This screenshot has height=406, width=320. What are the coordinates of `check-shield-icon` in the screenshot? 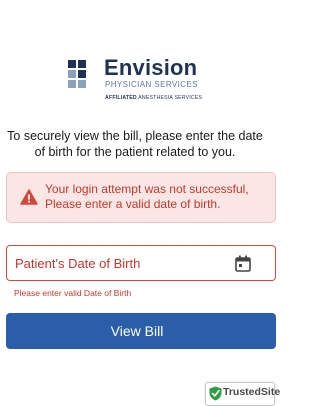 It's located at (215, 393).